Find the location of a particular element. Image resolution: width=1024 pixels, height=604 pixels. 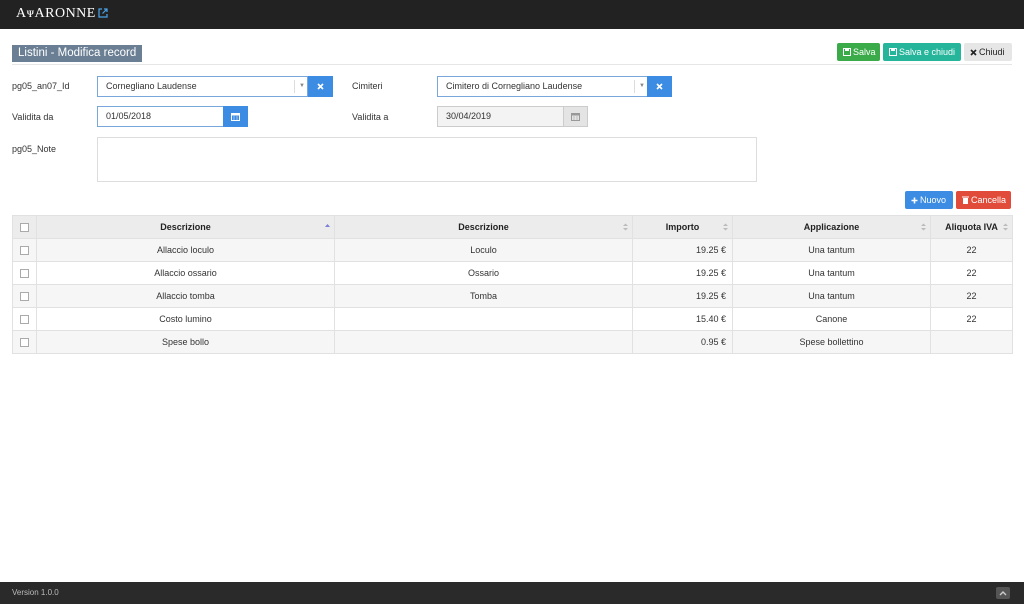

table-row: Spese bollo 0.95 € Spese bollettino is located at coordinates (512, 342).